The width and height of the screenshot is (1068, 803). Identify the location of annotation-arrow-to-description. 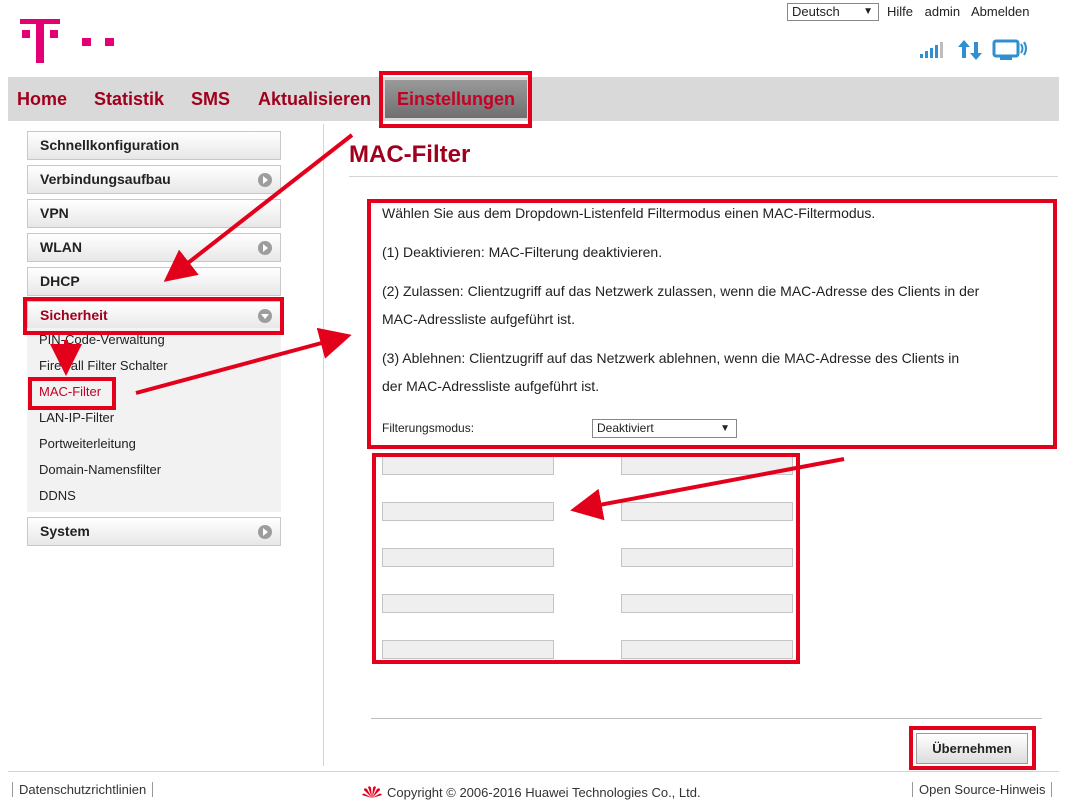
(243, 361).